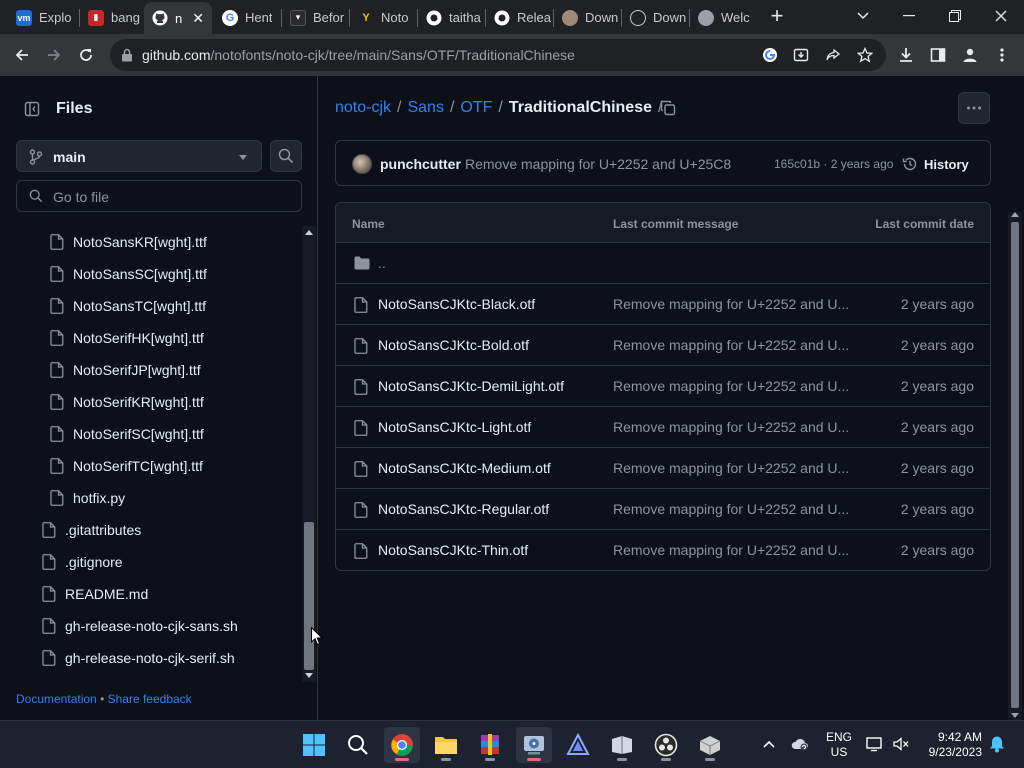  Describe the element at coordinates (309, 454) in the screenshot. I see `file-tree-scrollbar` at that location.